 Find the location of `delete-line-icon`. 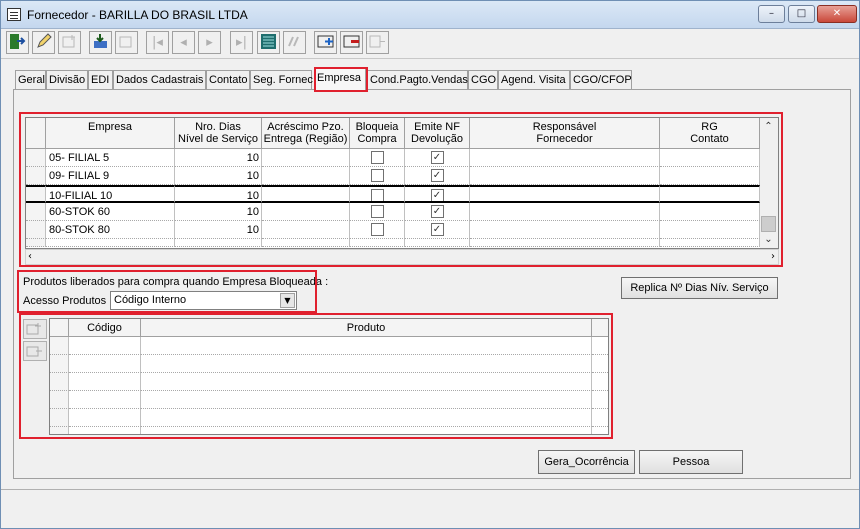

delete-line-icon is located at coordinates (351, 42).